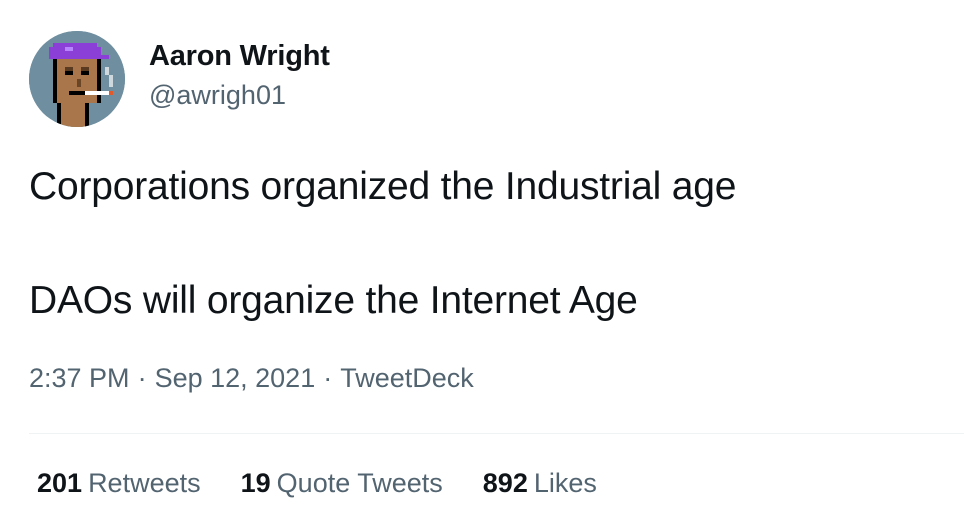  I want to click on tweet-source-link: TweetDeck, so click(407, 378).